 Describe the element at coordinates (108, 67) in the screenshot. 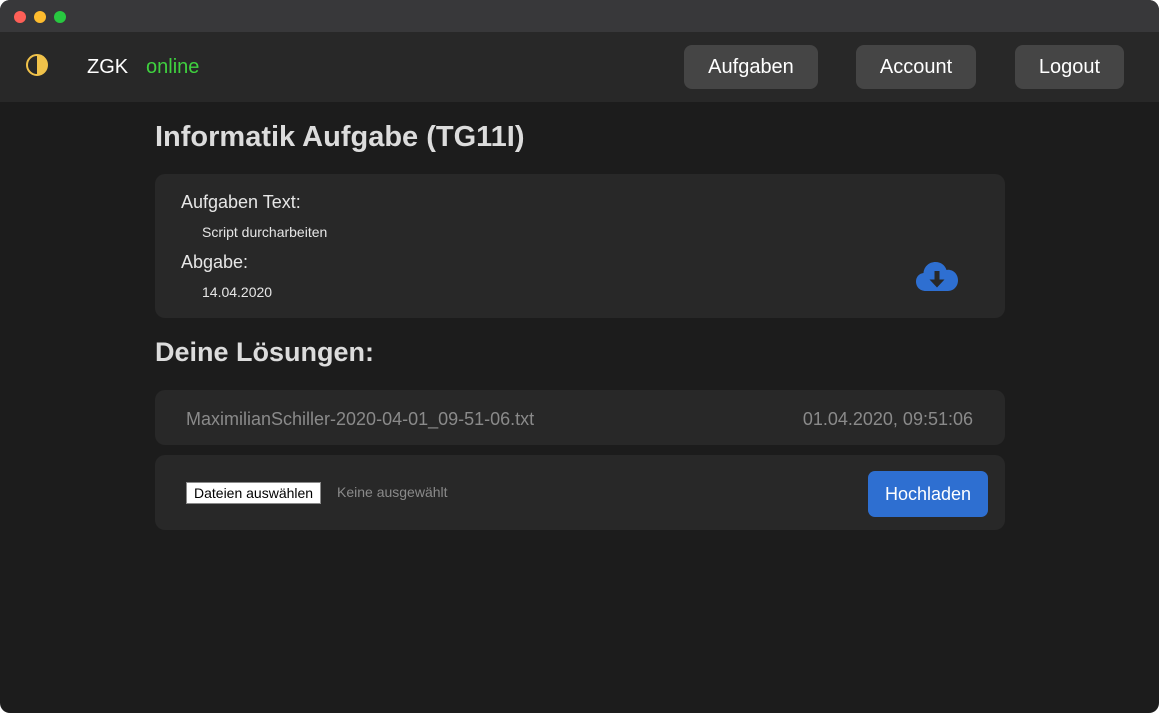

I see `brand-name: ZGK` at that location.